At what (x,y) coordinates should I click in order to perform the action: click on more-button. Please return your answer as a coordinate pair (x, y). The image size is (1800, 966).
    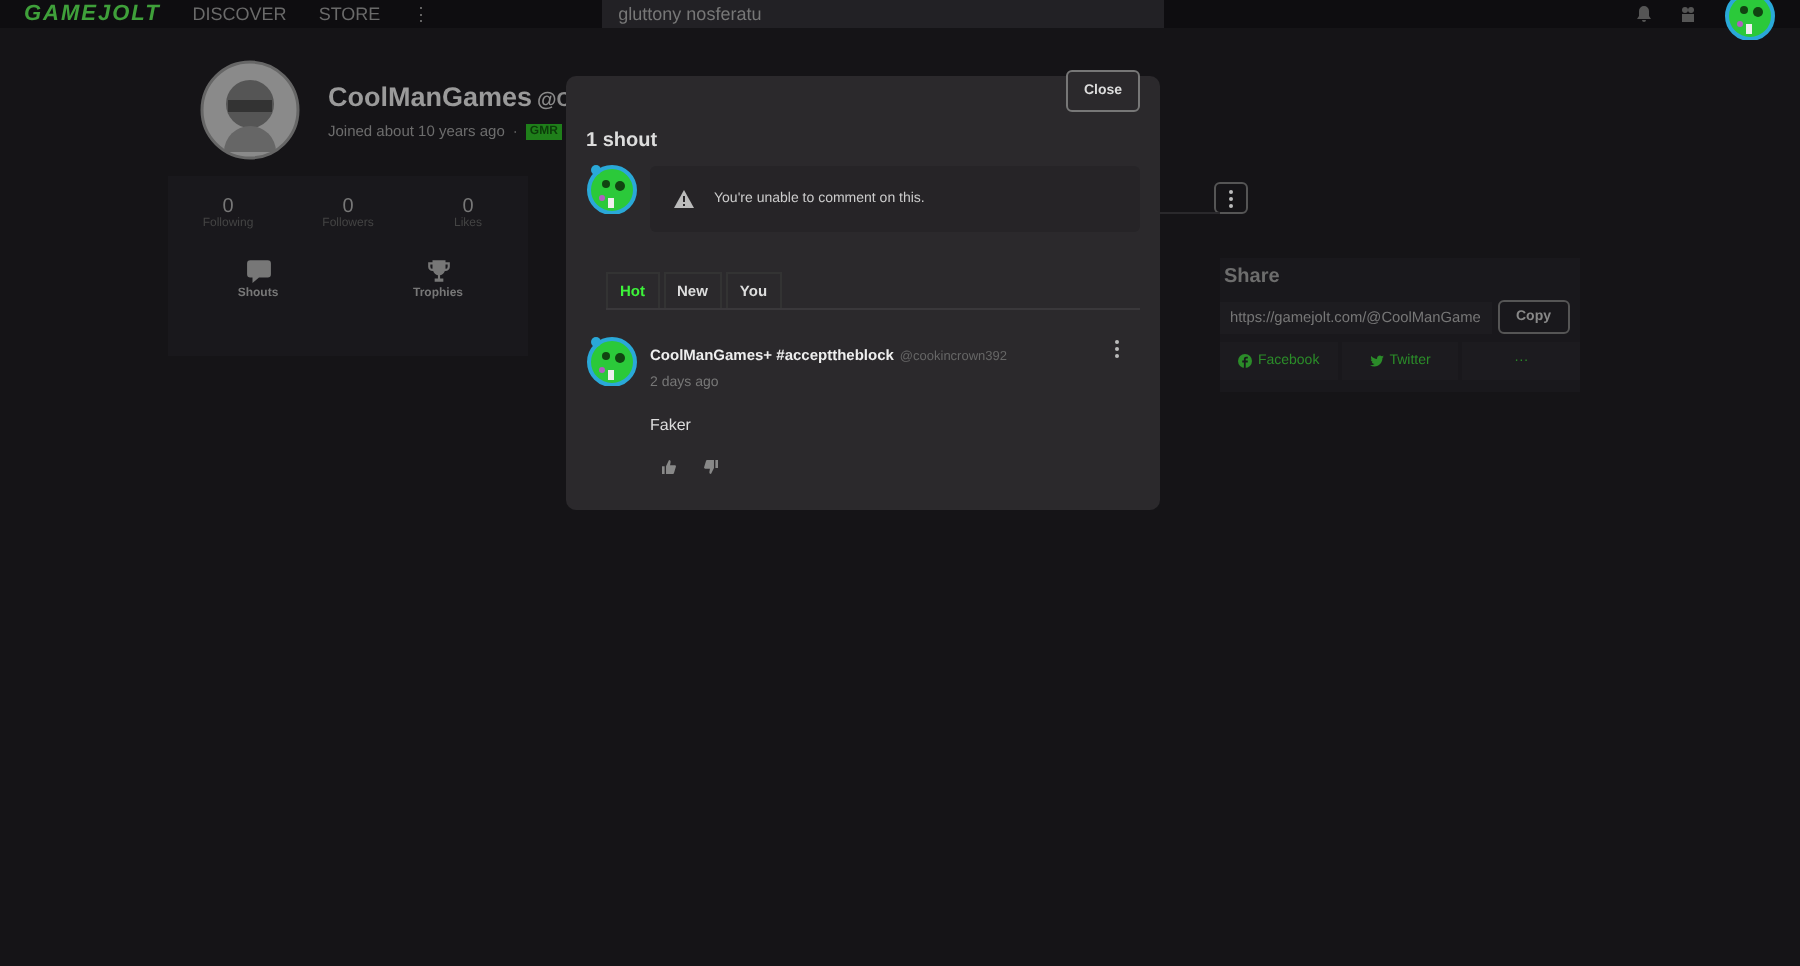
    Looking at the image, I should click on (1231, 198).